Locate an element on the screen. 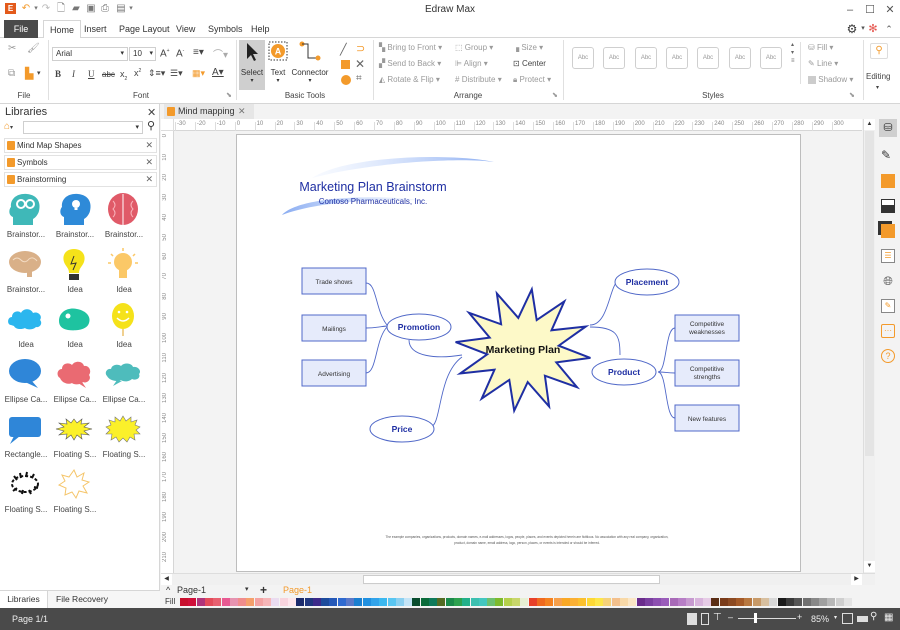 Image resolution: width=900 pixels, height=630 pixels. style-swatch-1: Abc is located at coordinates (583, 58).